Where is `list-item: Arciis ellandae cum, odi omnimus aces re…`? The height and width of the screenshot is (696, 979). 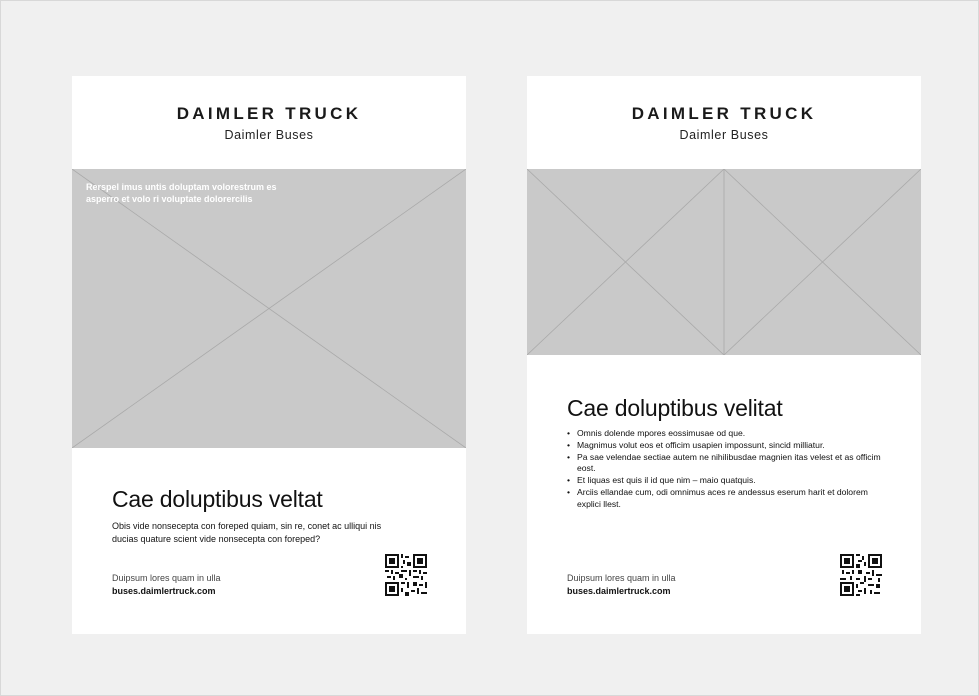
list-item: Arciis ellandae cum, odi omnimus aces re… is located at coordinates (727, 499).